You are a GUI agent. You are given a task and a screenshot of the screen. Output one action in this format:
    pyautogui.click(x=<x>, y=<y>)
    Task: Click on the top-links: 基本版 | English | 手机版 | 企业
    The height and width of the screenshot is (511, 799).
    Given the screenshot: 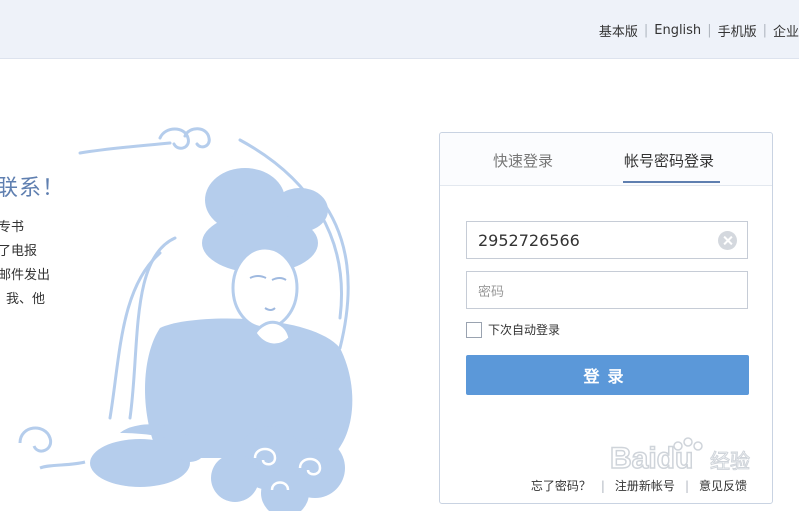 What is the action you would take?
    pyautogui.click(x=699, y=30)
    